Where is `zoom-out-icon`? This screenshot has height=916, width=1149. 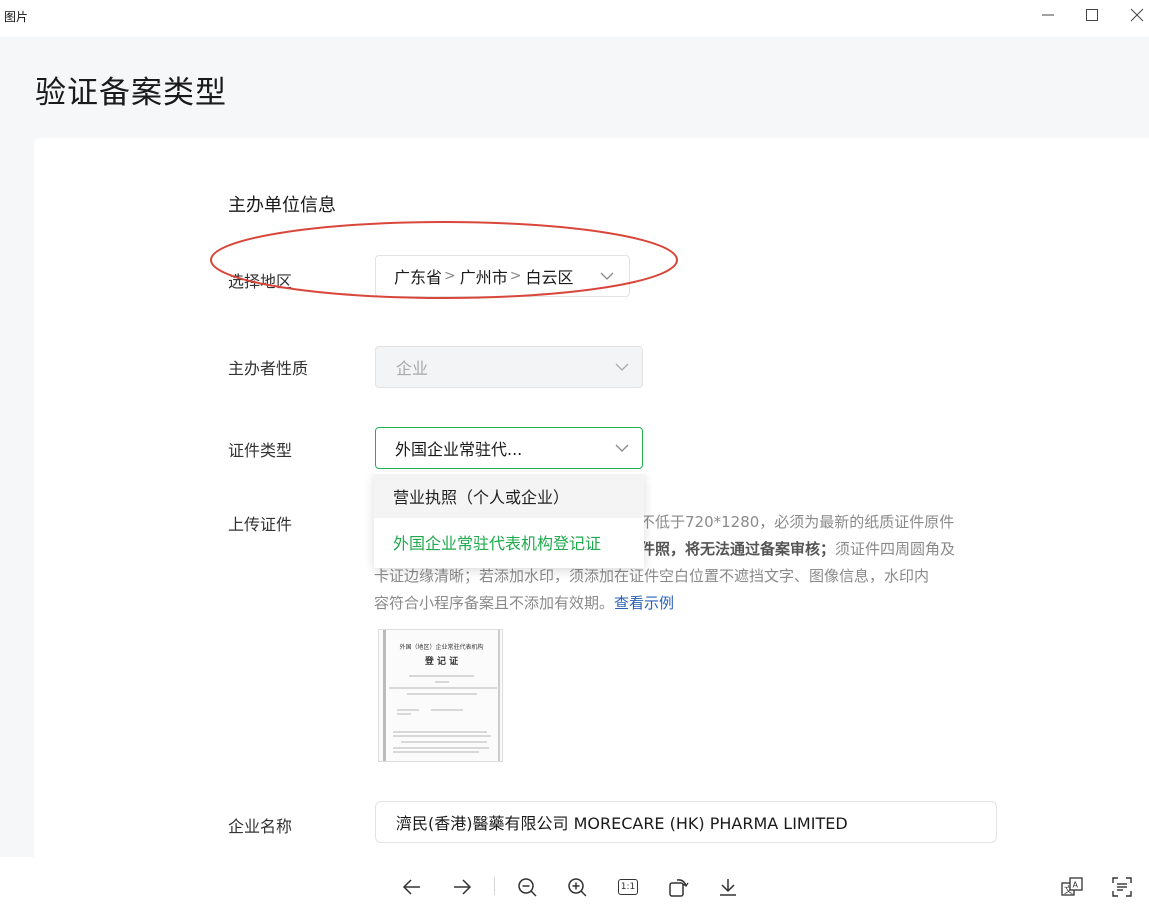
zoom-out-icon is located at coordinates (527, 887).